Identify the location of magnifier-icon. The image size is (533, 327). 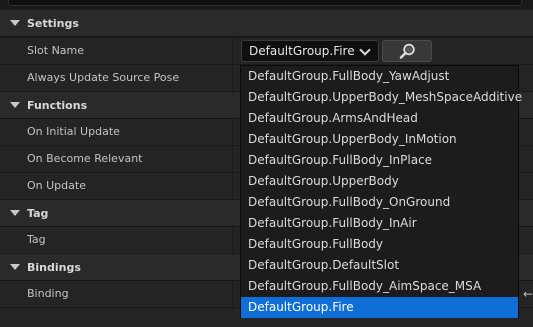
(407, 51).